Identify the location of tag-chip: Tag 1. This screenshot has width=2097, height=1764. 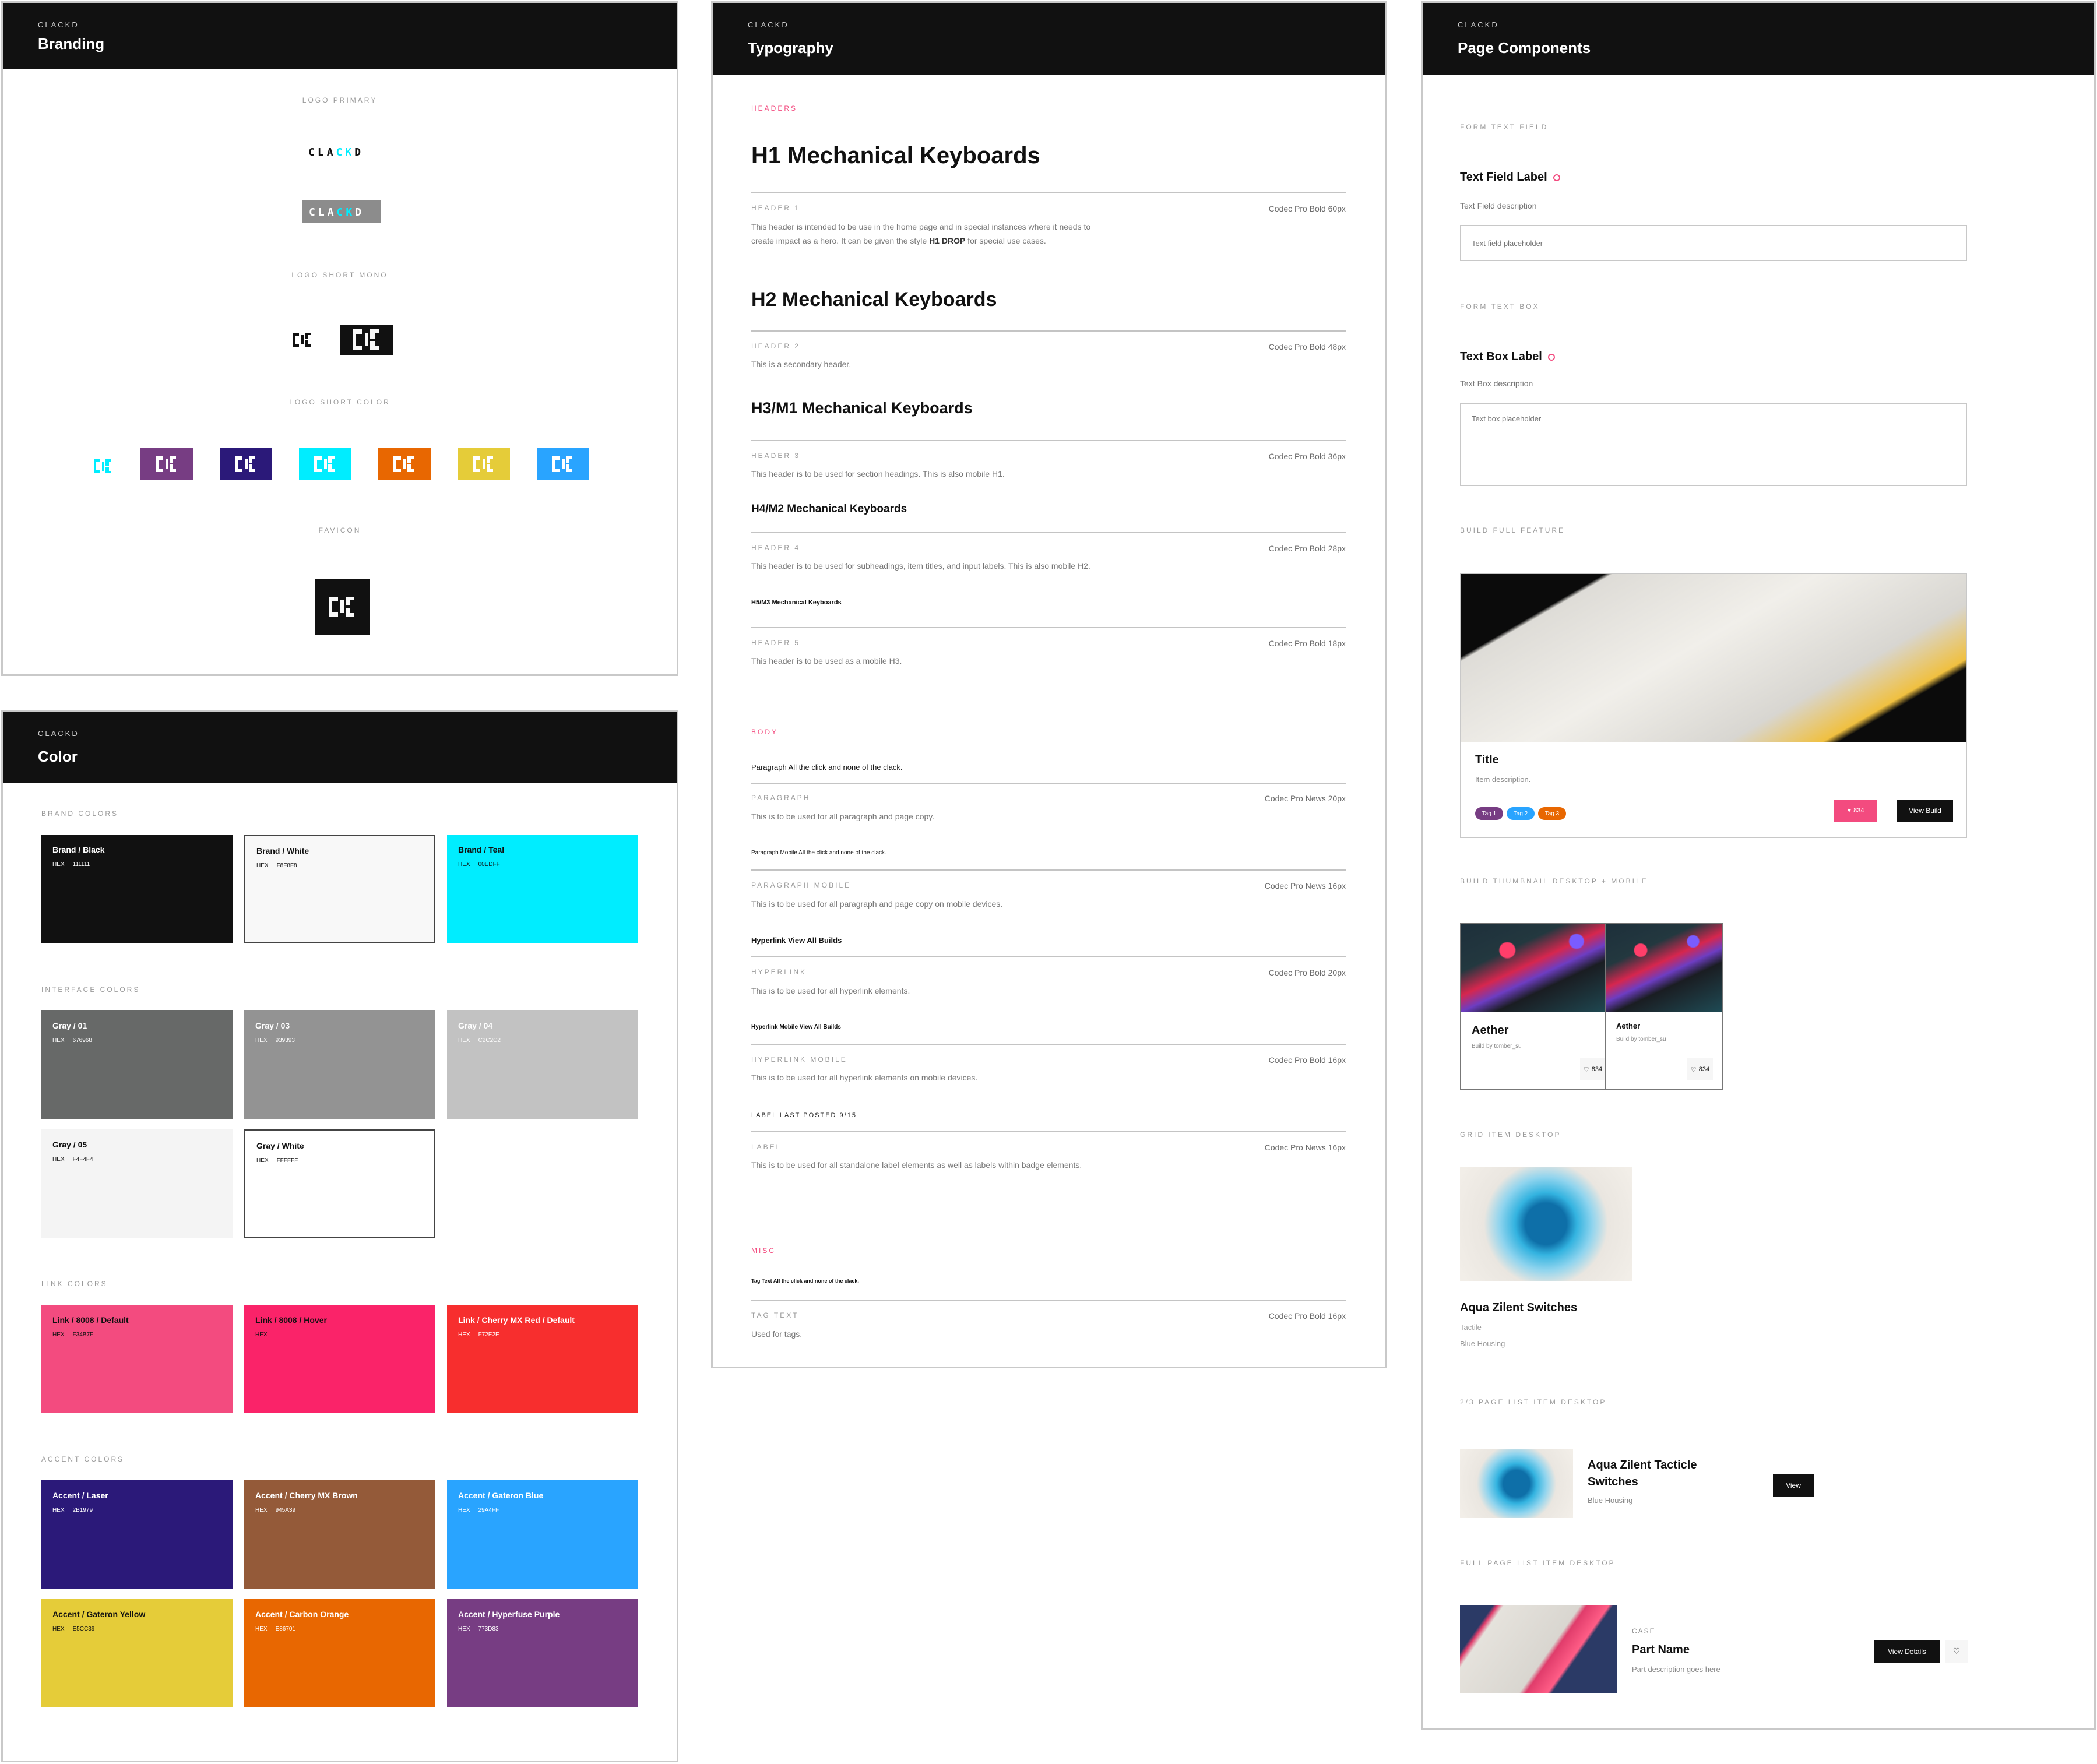
(1489, 813).